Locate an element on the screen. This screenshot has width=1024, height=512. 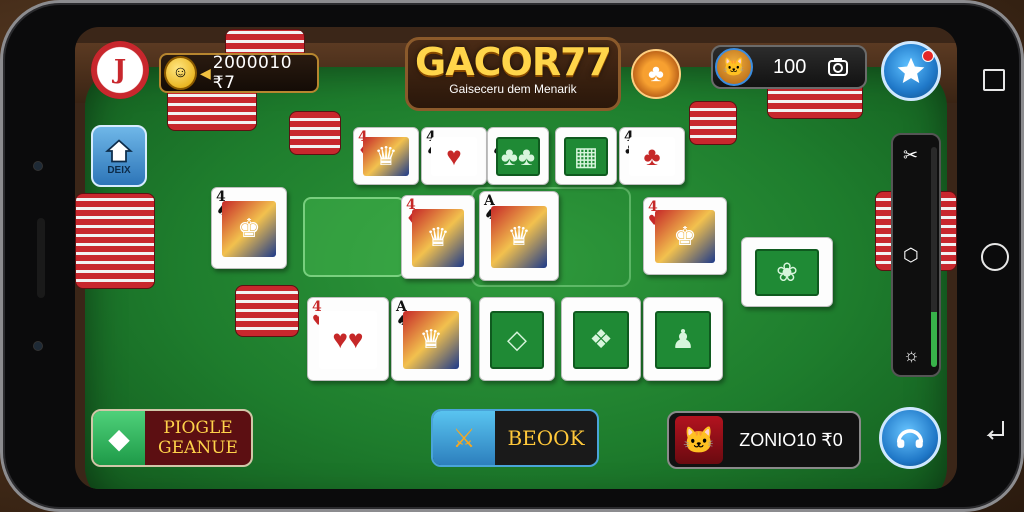
chat-icon is located at coordinates (910, 438).